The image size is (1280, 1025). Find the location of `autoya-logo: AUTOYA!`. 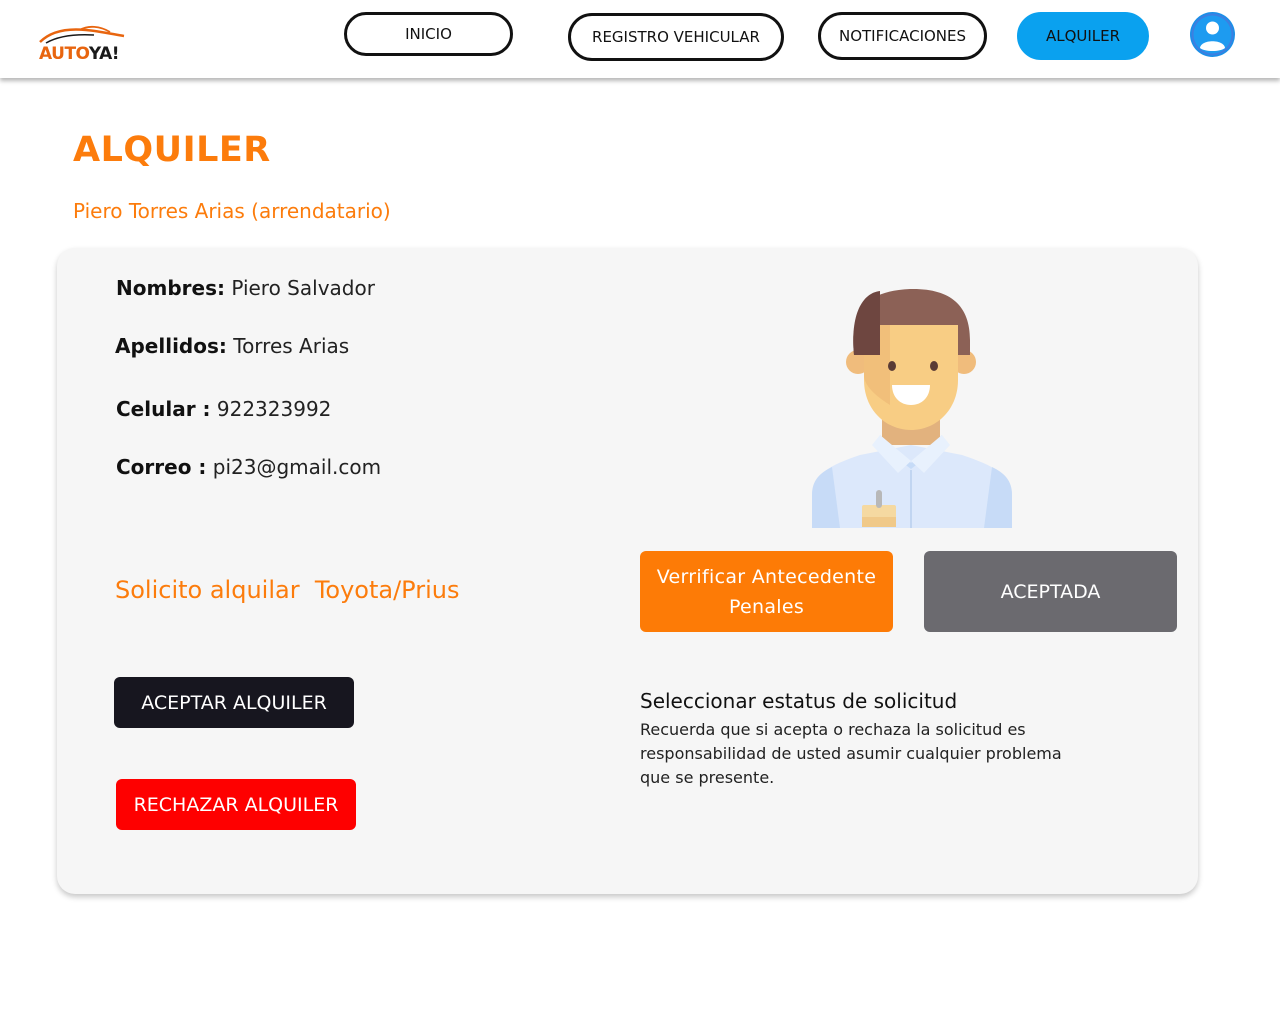

autoya-logo: AUTOYA! is located at coordinates (82, 45).